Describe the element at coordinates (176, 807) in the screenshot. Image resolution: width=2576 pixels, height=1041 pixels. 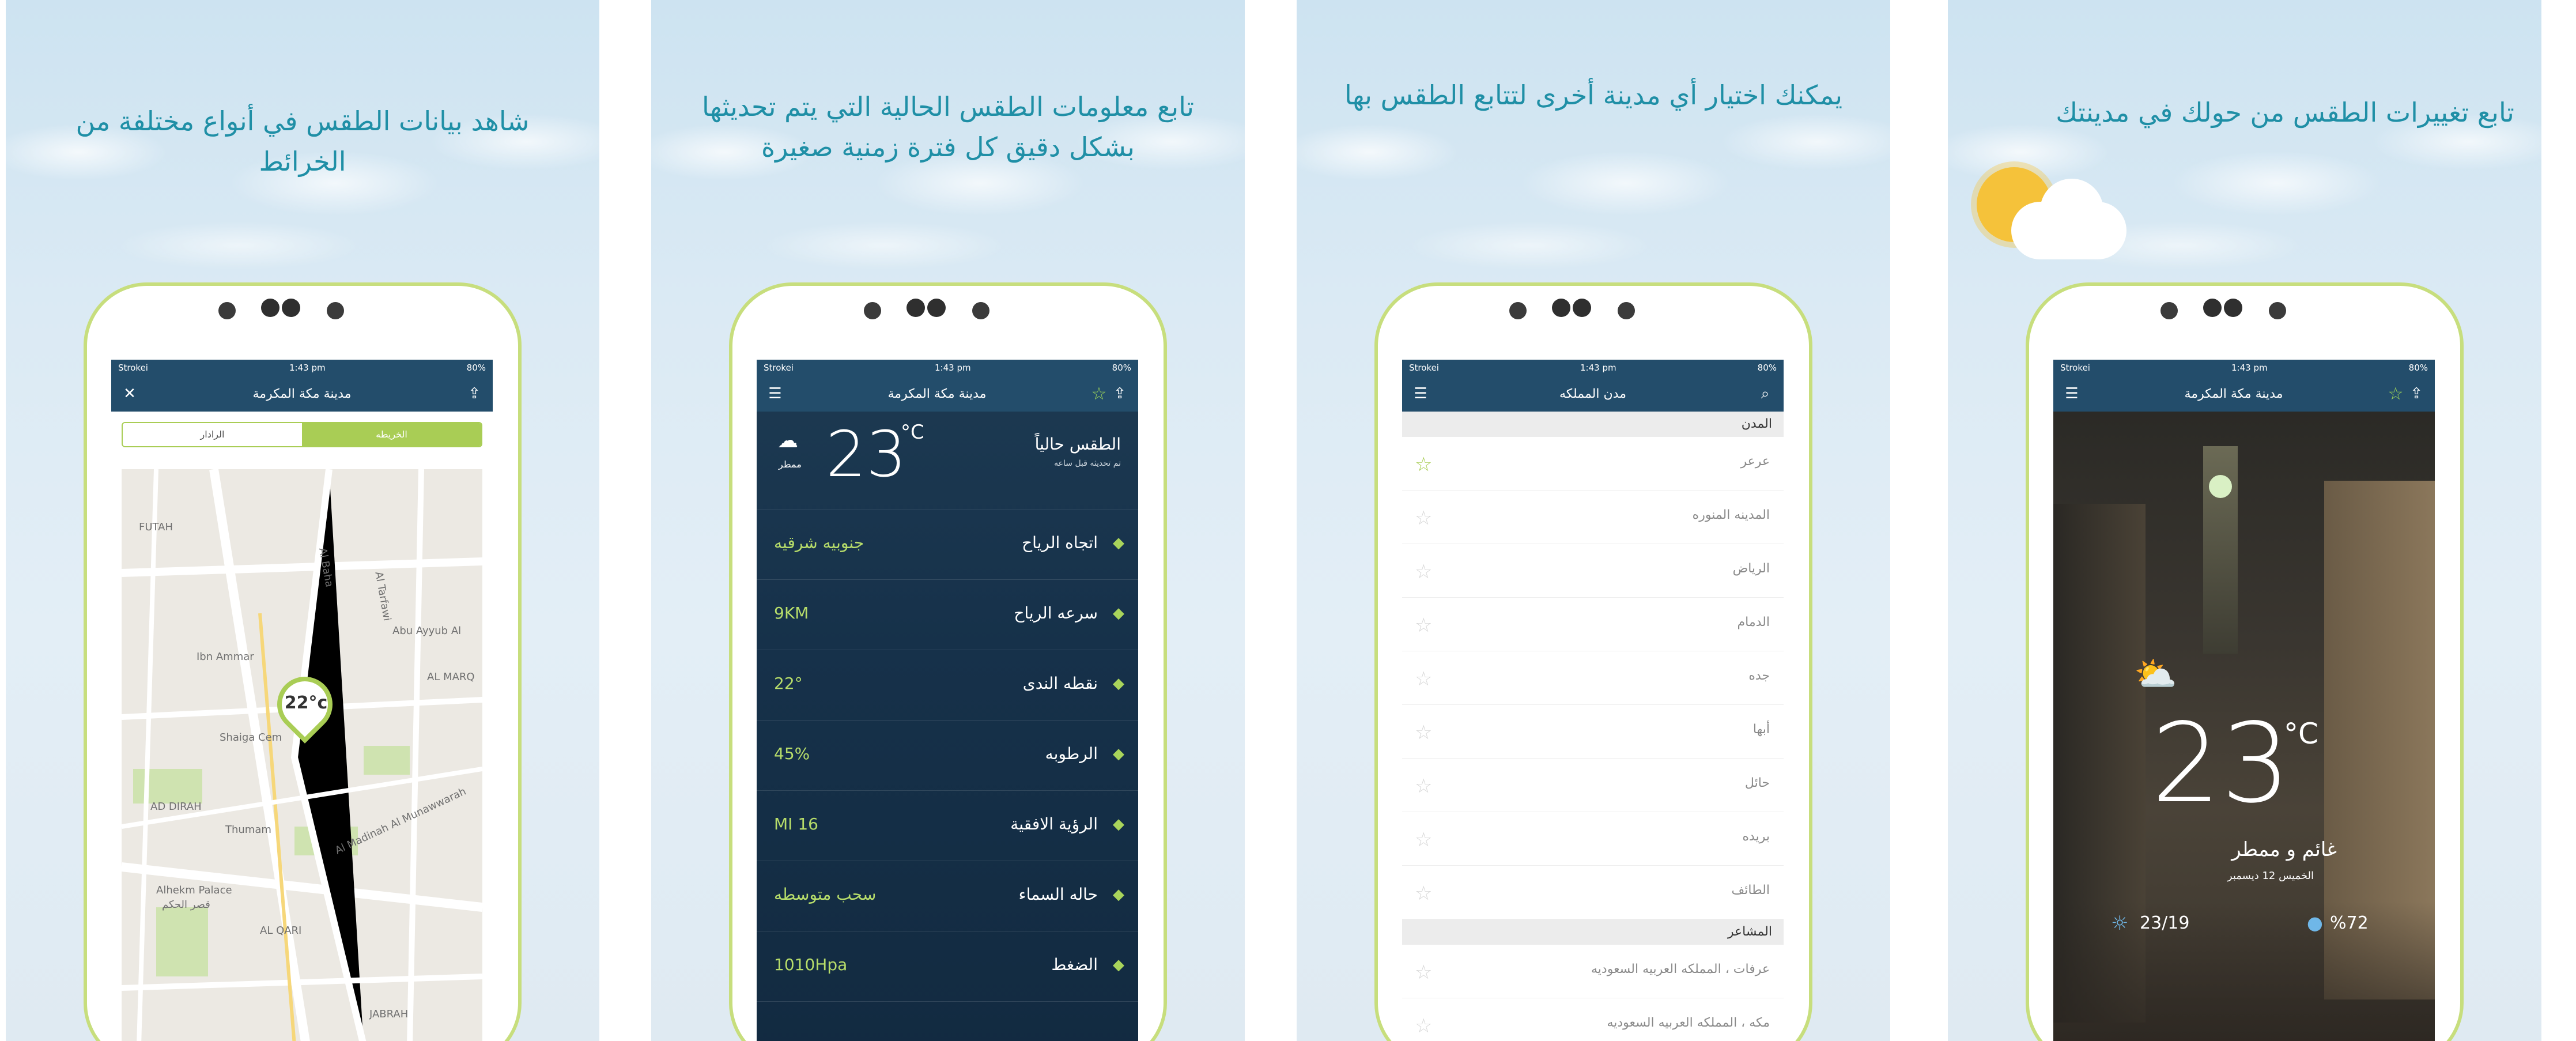
I see `map-label: AD DIRAH` at that location.